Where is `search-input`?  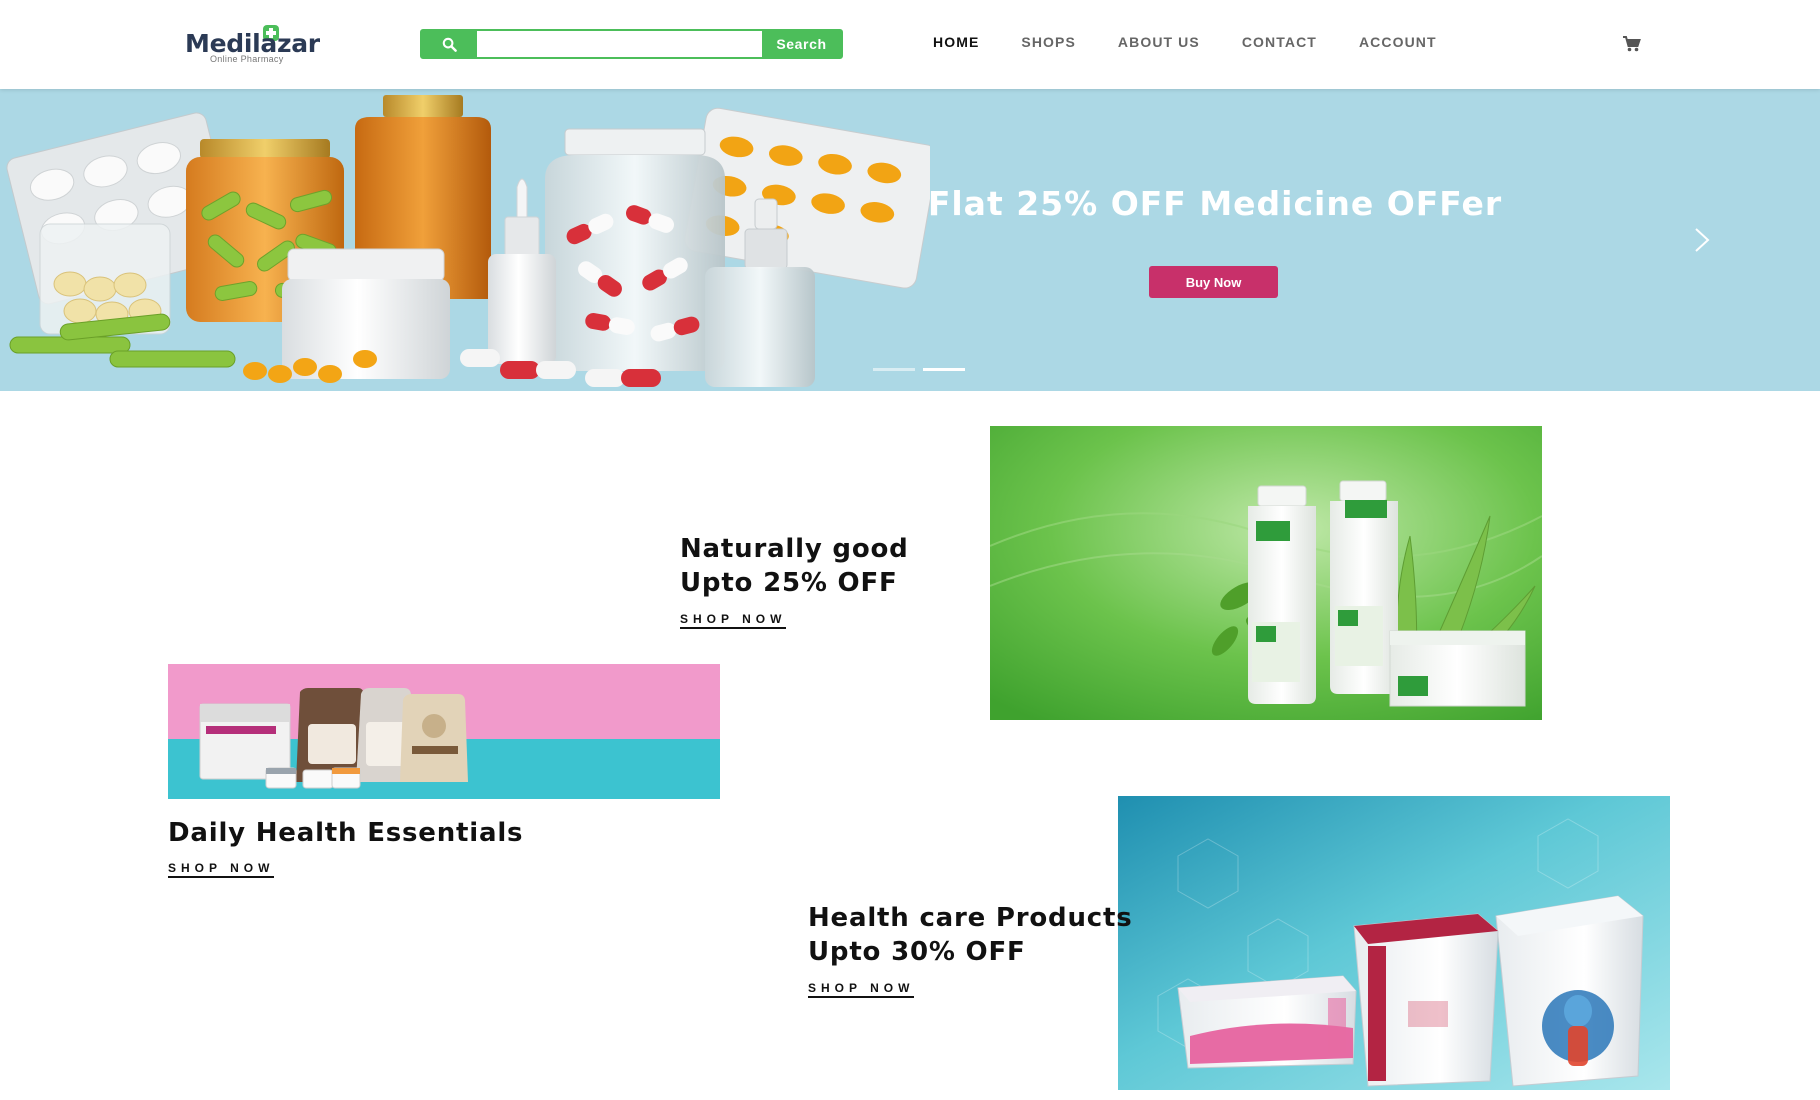 search-input is located at coordinates (619, 44).